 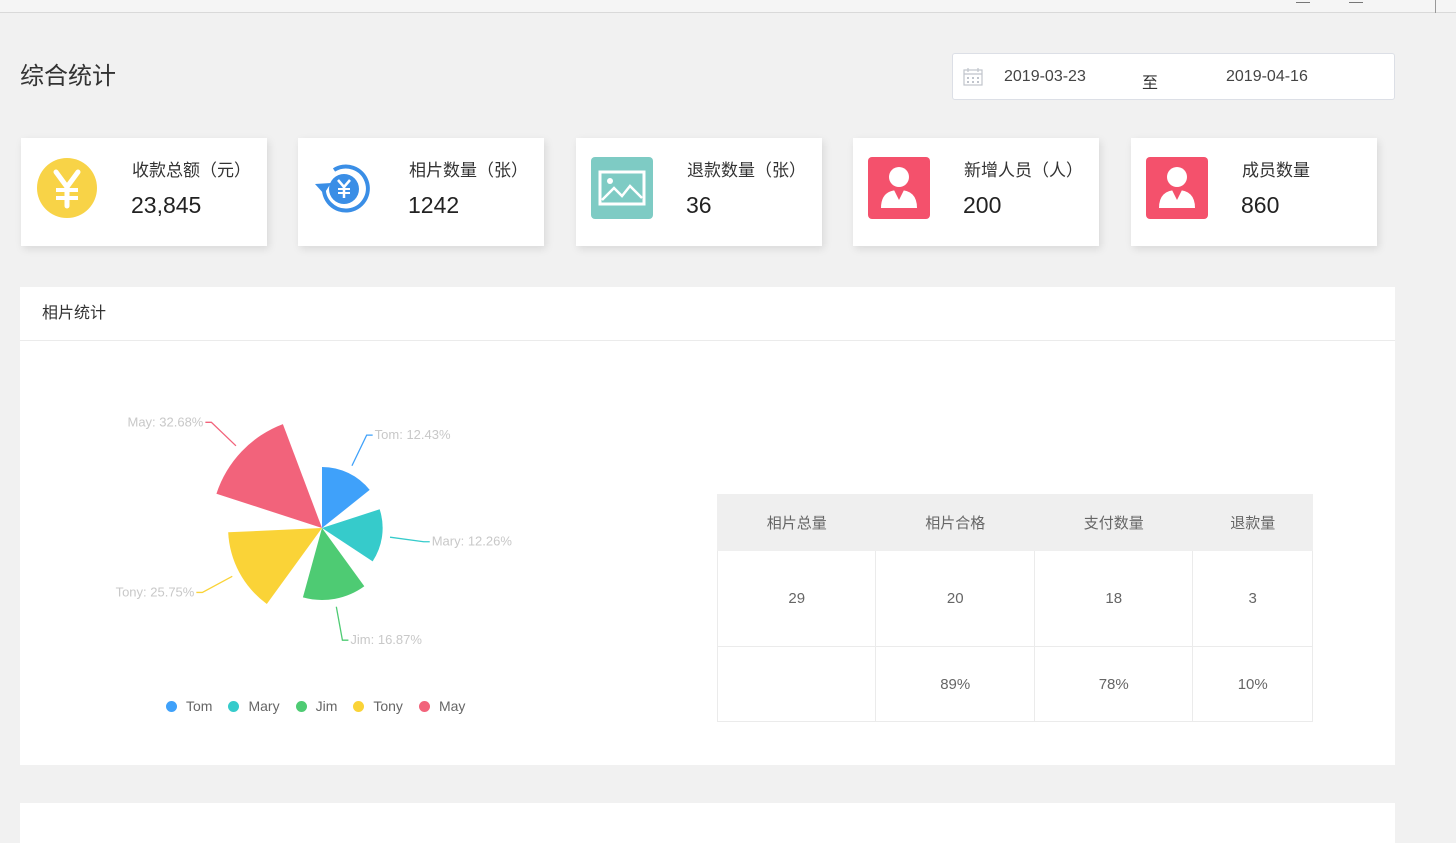 What do you see at coordinates (982, 205) in the screenshot?
I see `stat-value: 200` at bounding box center [982, 205].